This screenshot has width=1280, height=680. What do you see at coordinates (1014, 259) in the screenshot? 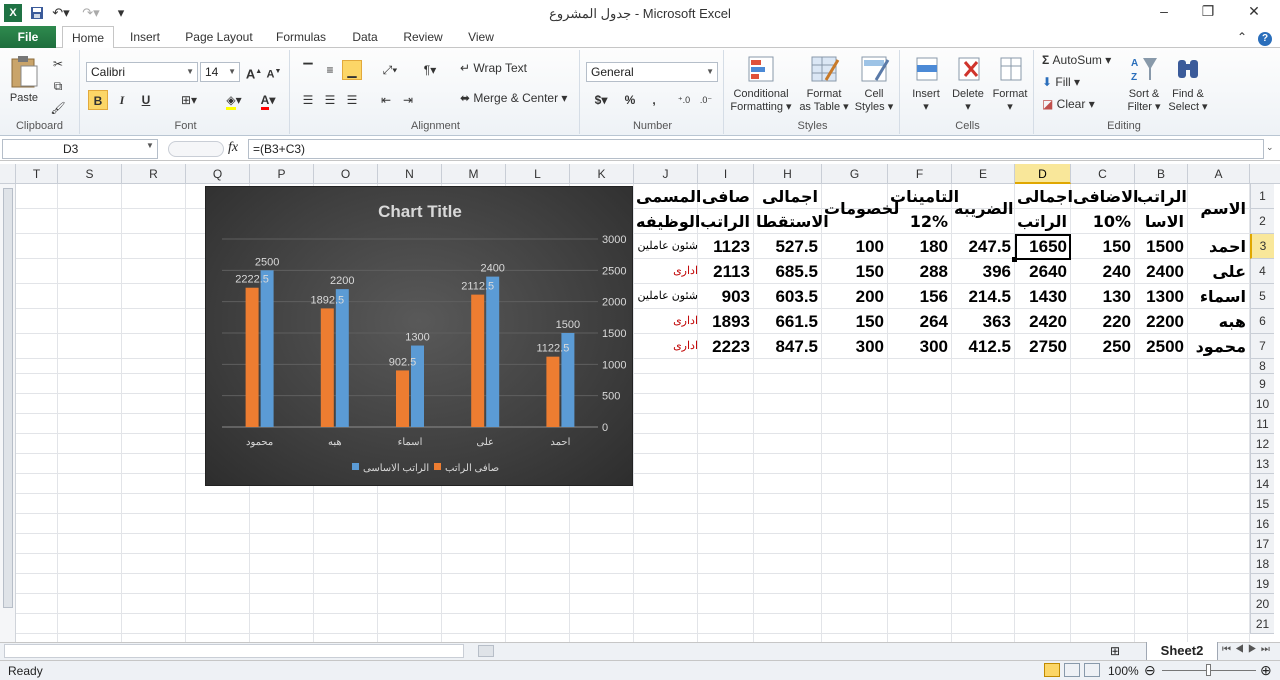
I see `fill-handle` at bounding box center [1014, 259].